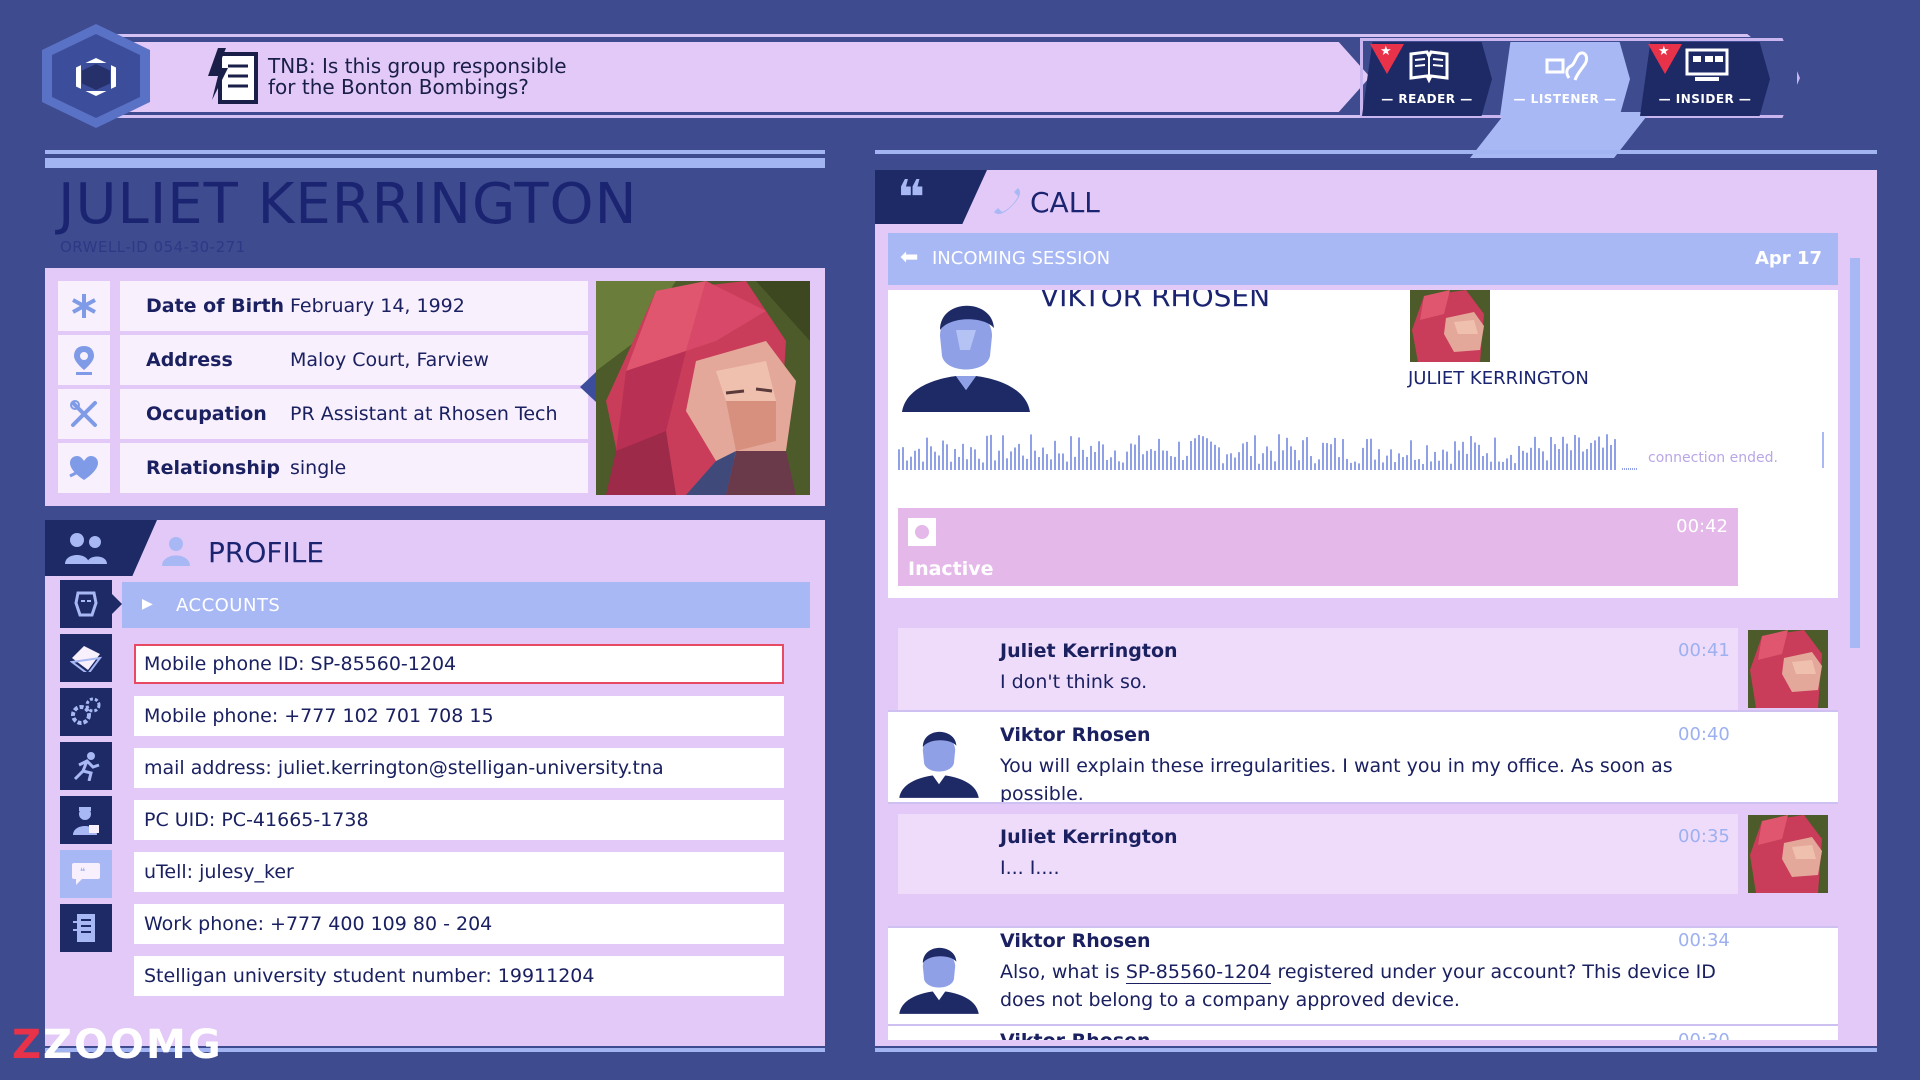 This screenshot has height=1080, width=1920. Describe the element at coordinates (459, 924) in the screenshot. I see `account-row: Work phone: +777 400 109 80 - 204` at that location.